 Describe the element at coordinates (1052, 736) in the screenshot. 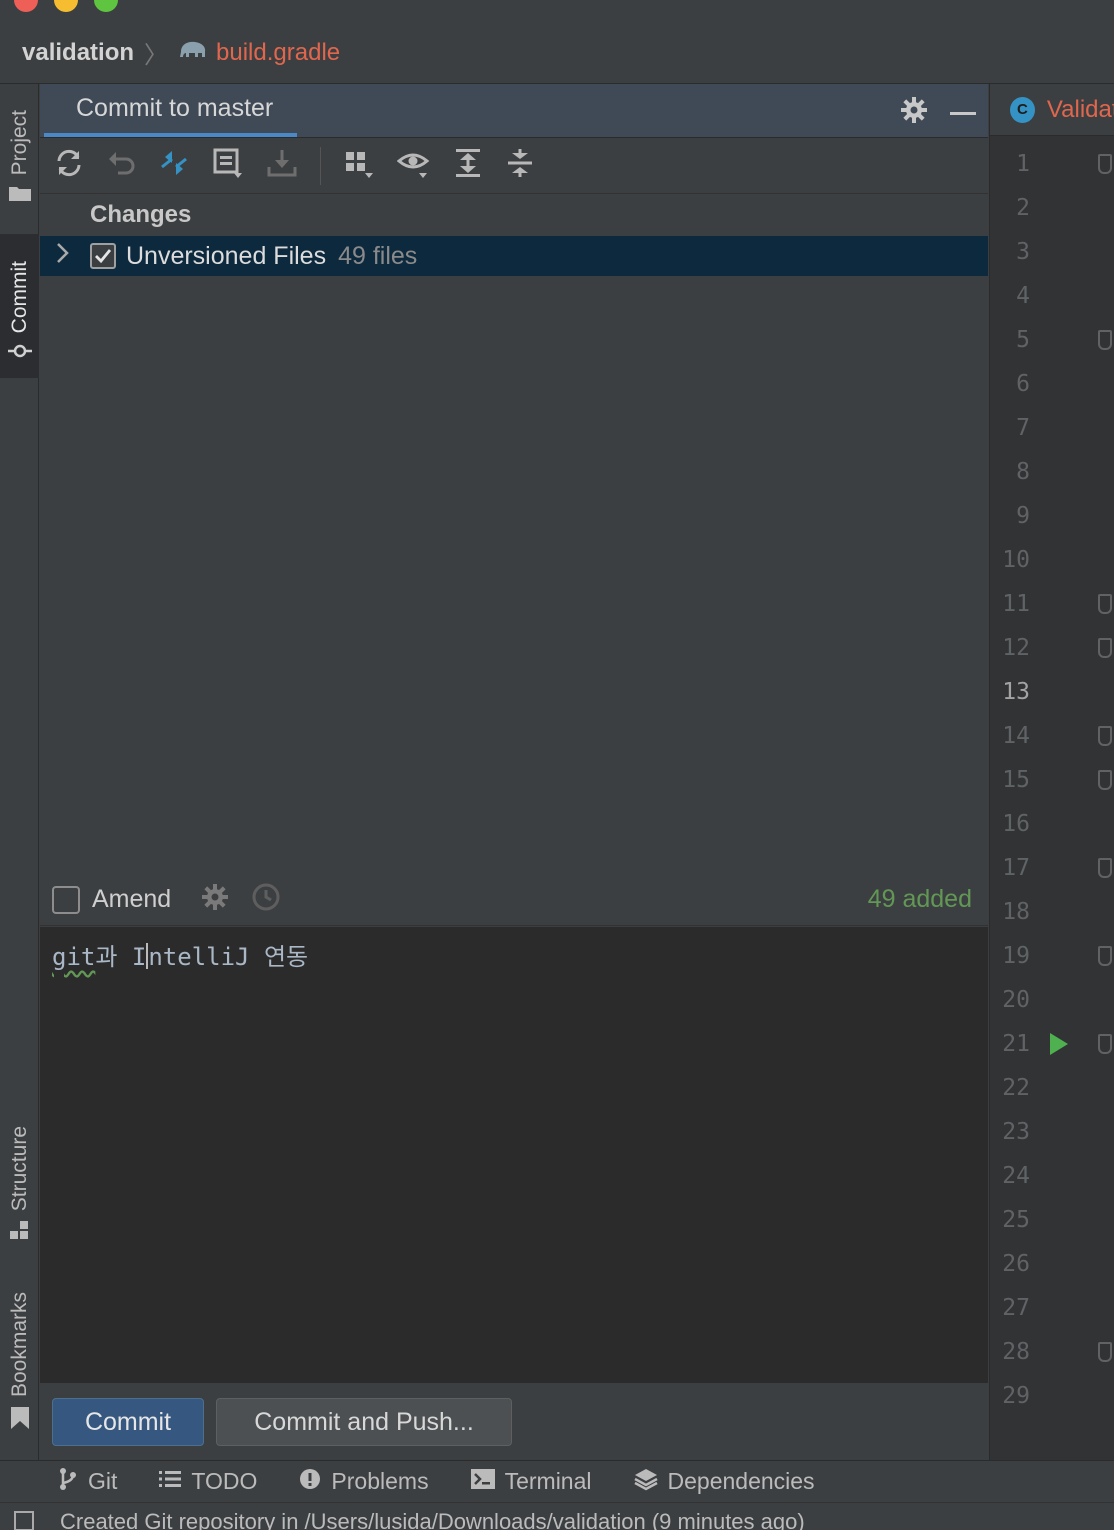

I see `line-number-row: 14` at that location.